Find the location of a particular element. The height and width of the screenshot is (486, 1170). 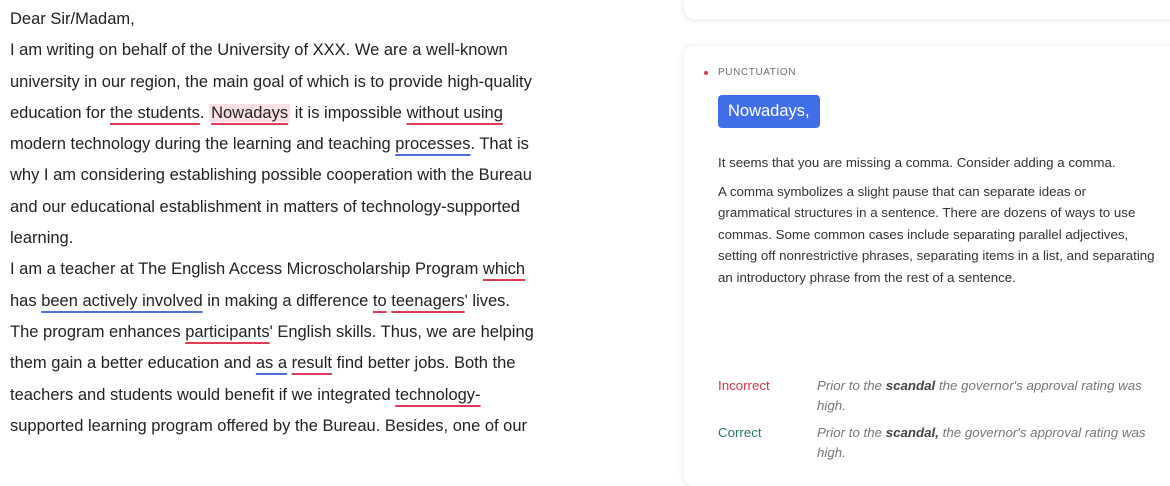

text: find better jobs. Both the is located at coordinates (423, 363).